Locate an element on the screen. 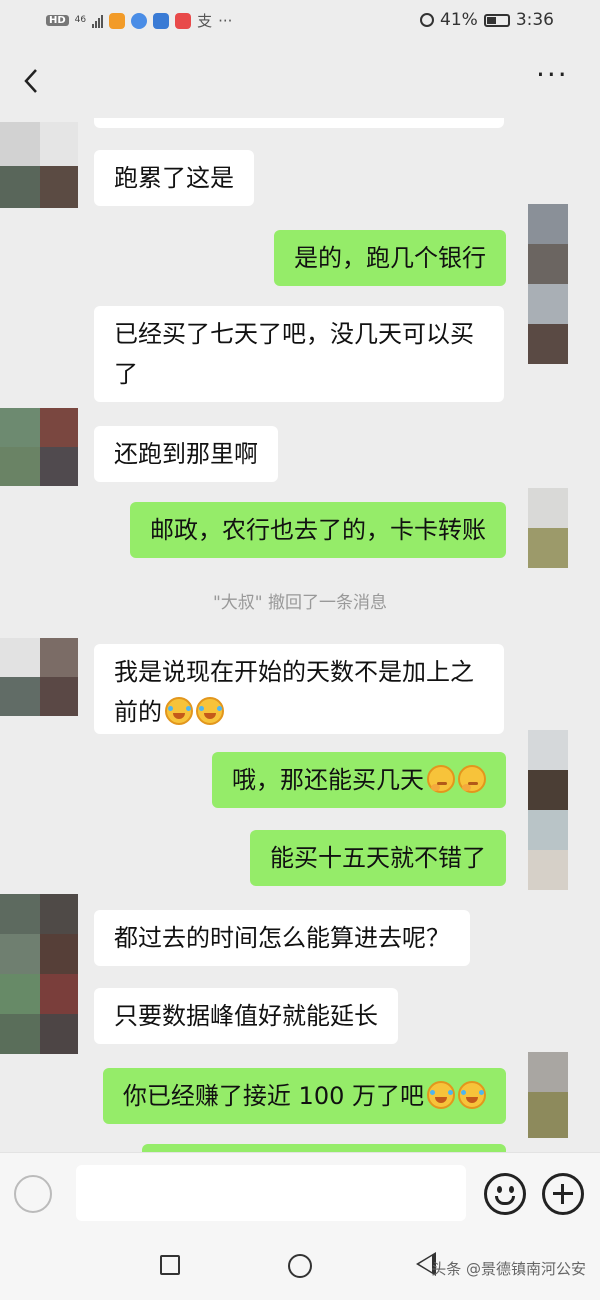 The width and height of the screenshot is (600, 1300). emoji-button-icon is located at coordinates (505, 1194).